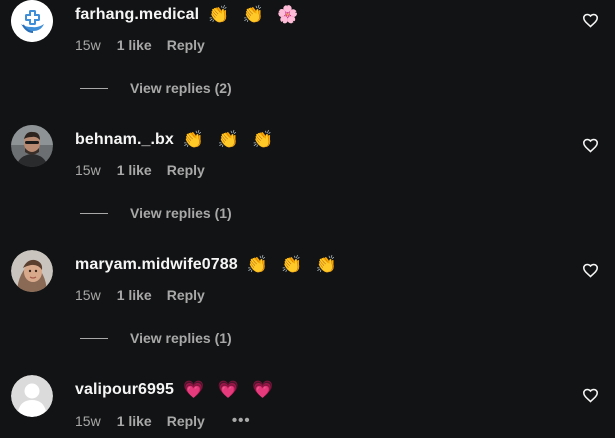 This screenshot has width=615, height=438. Describe the element at coordinates (181, 88) in the screenshot. I see `view-replies-label: View replies (2)` at that location.